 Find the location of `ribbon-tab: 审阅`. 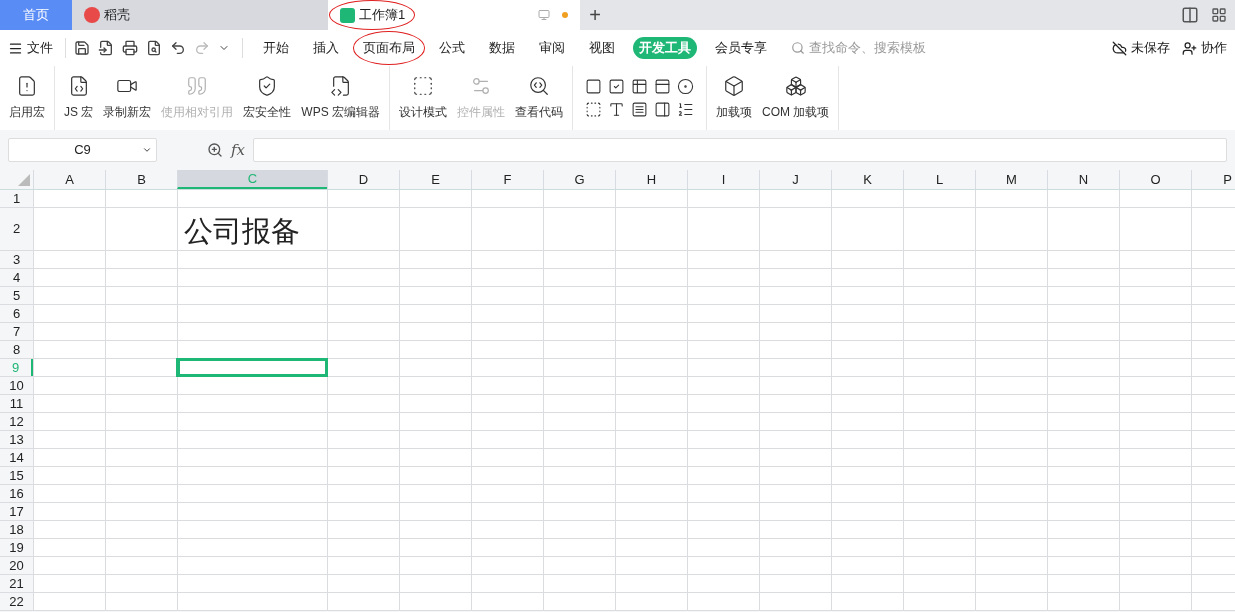

ribbon-tab: 审阅 is located at coordinates (552, 48).